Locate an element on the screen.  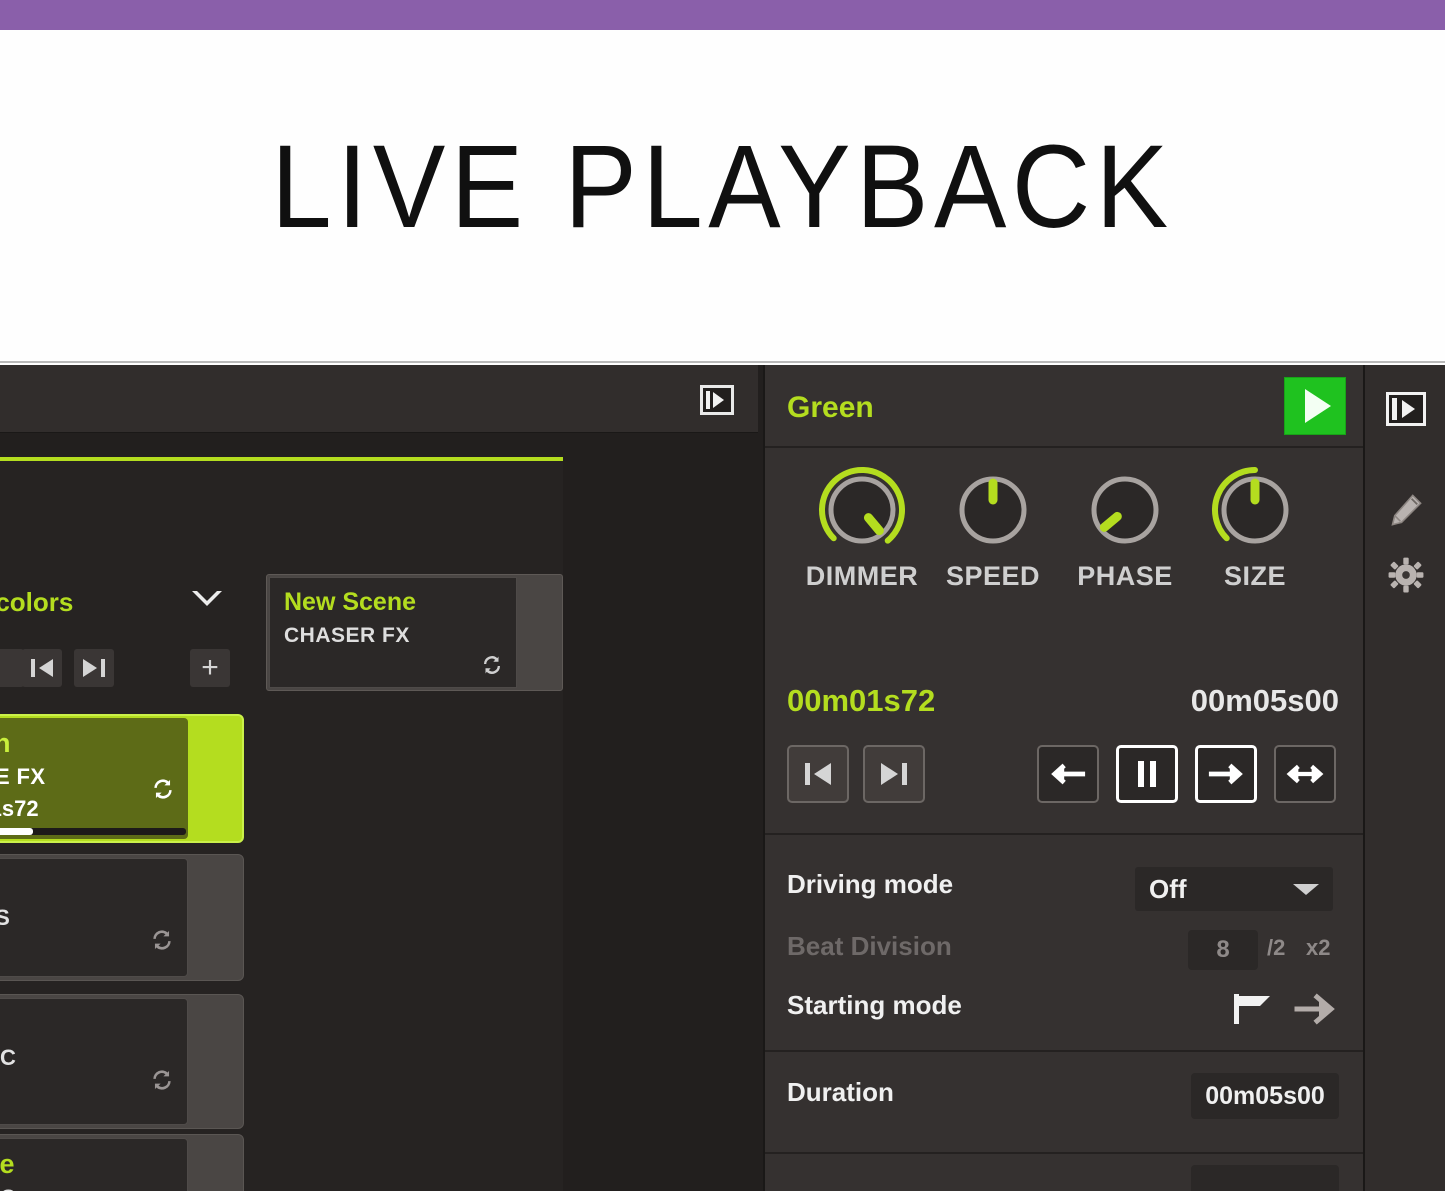
knob-label: PHASE is located at coordinates (1125, 576).